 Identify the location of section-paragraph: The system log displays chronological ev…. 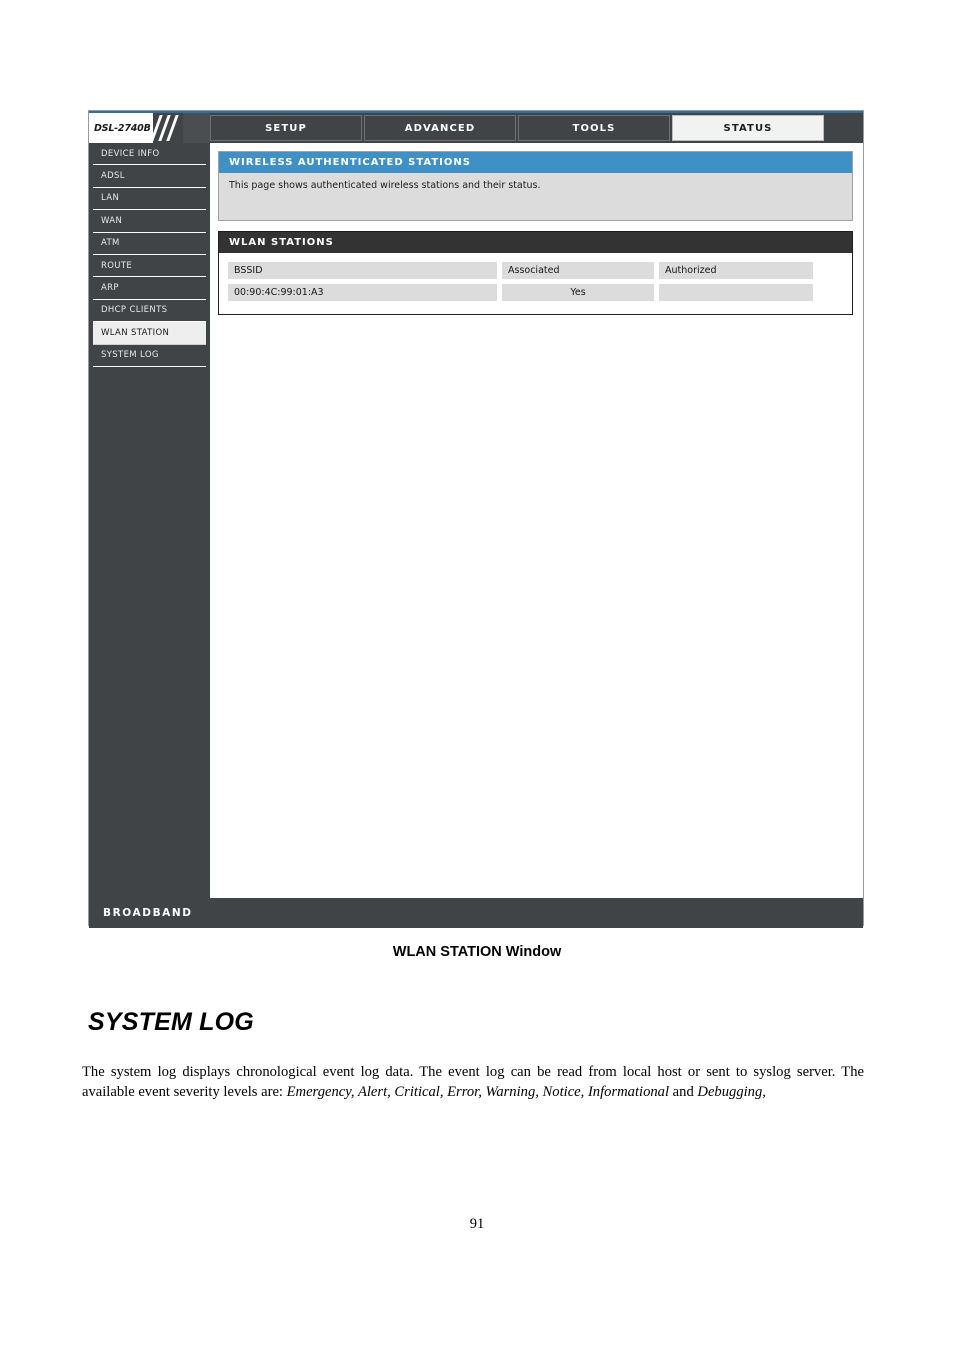
(473, 1082).